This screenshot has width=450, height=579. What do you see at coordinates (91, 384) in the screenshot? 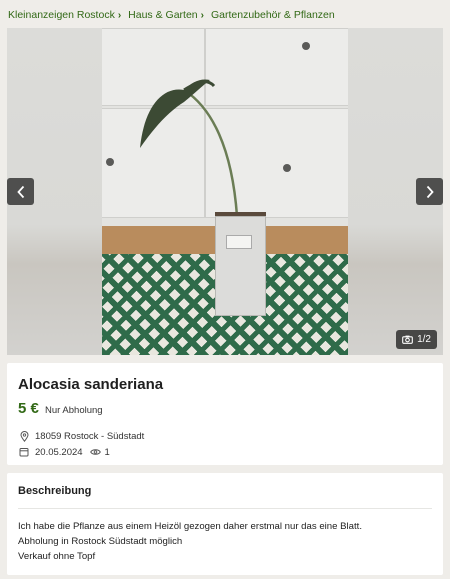
I see `listing-title: Alocasia sanderiana` at bounding box center [91, 384].